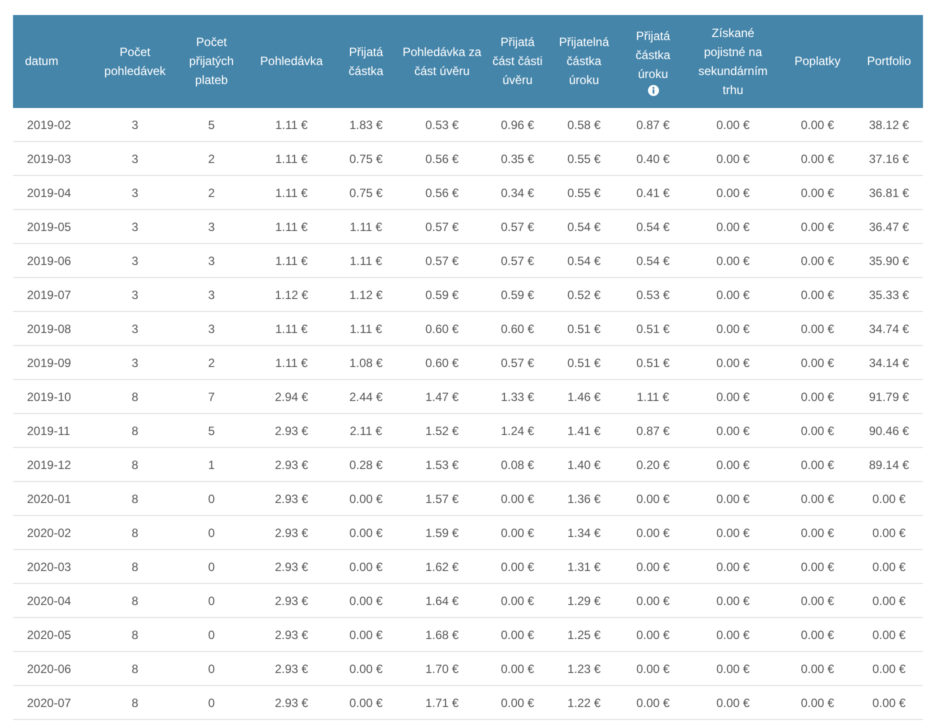  What do you see at coordinates (517, 61) in the screenshot?
I see `column-header: Přijatá část části úvěru` at bounding box center [517, 61].